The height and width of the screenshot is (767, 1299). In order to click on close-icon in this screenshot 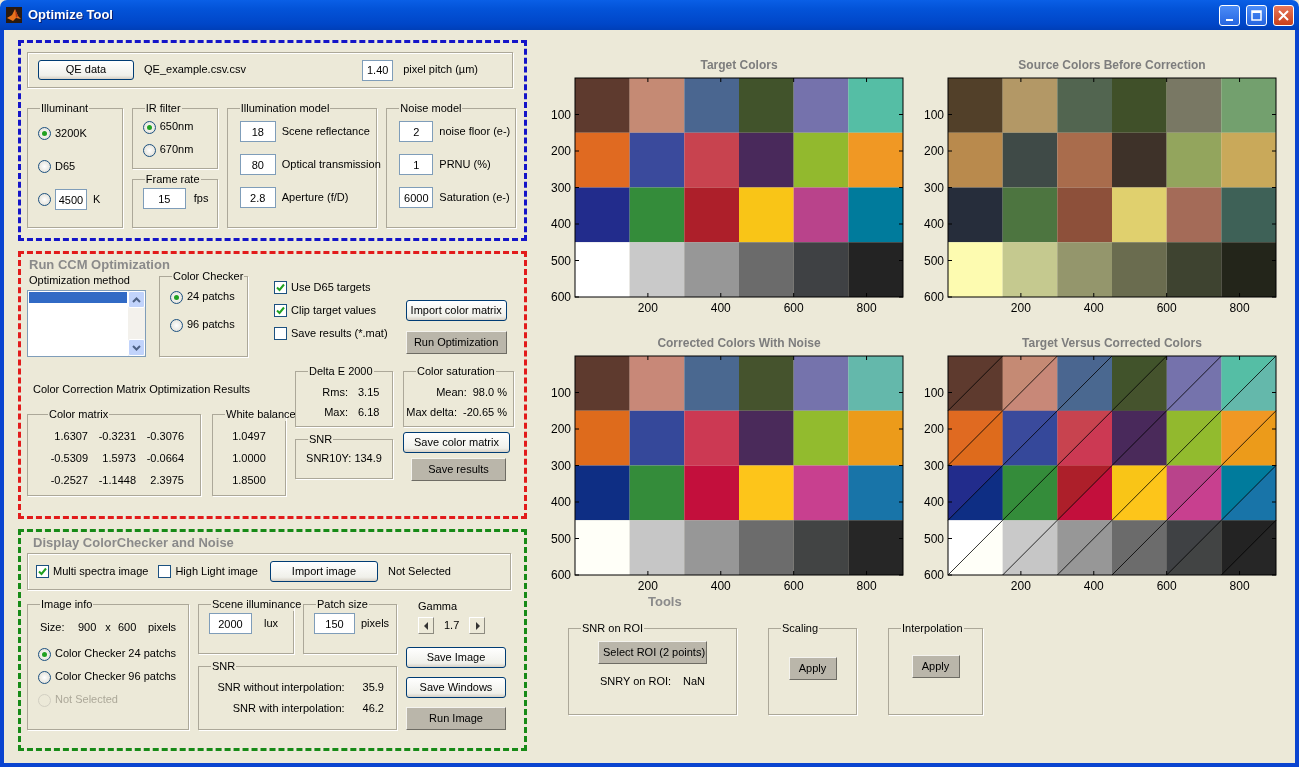, I will do `click(1283, 15)`.